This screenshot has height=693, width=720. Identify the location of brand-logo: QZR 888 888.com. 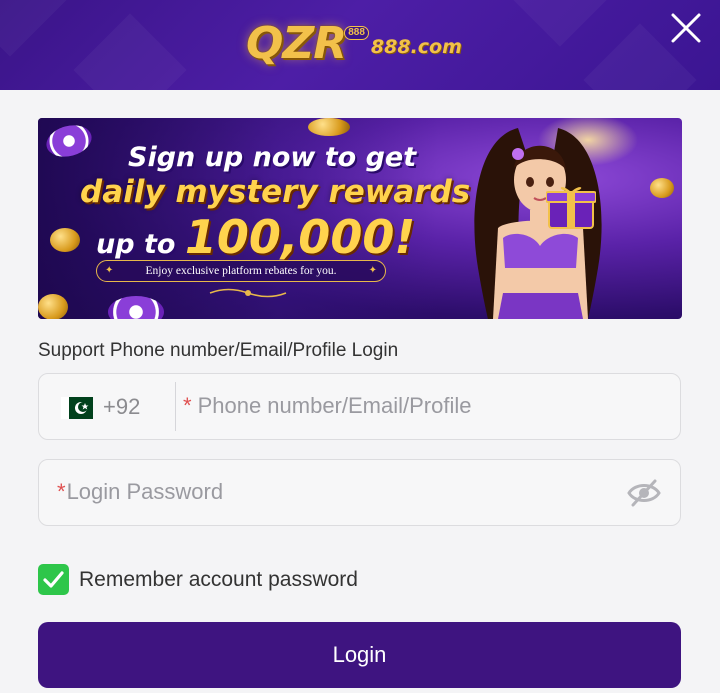
(354, 42).